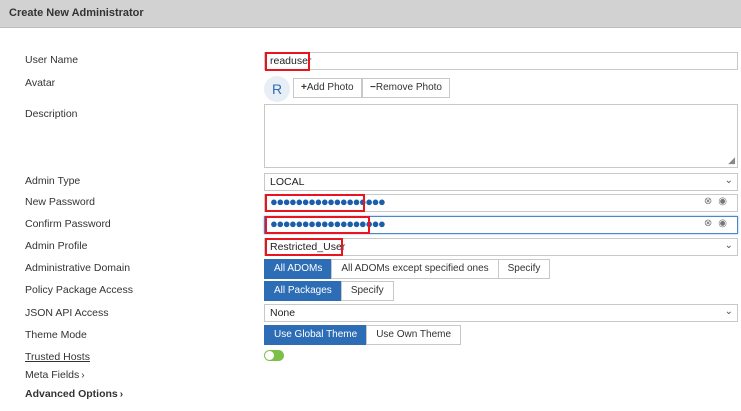 Image resolution: width=741 pixels, height=411 pixels. What do you see at coordinates (415, 269) in the screenshot?
I see `adom-all-except-button: All ADOMs except specified ones` at bounding box center [415, 269].